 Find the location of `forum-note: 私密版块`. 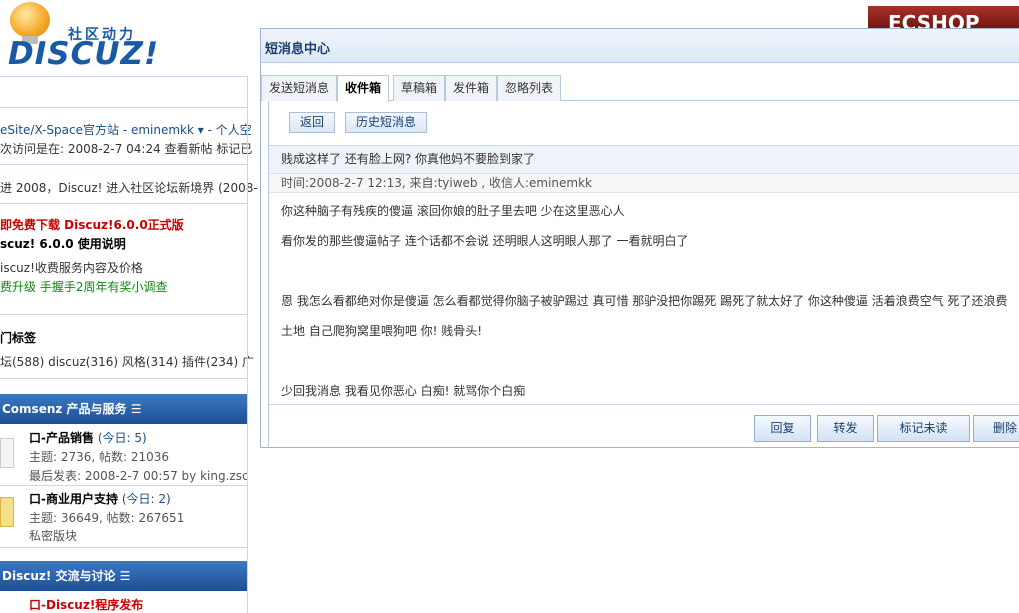

forum-note: 私密版块 is located at coordinates (53, 536).